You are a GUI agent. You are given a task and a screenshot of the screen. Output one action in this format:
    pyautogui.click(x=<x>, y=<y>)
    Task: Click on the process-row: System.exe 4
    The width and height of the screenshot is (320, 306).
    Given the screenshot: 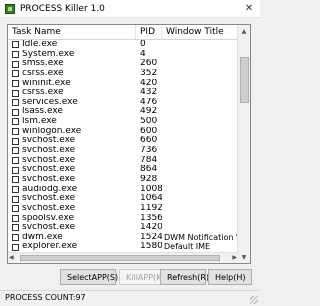 What is the action you would take?
    pyautogui.click(x=123, y=55)
    